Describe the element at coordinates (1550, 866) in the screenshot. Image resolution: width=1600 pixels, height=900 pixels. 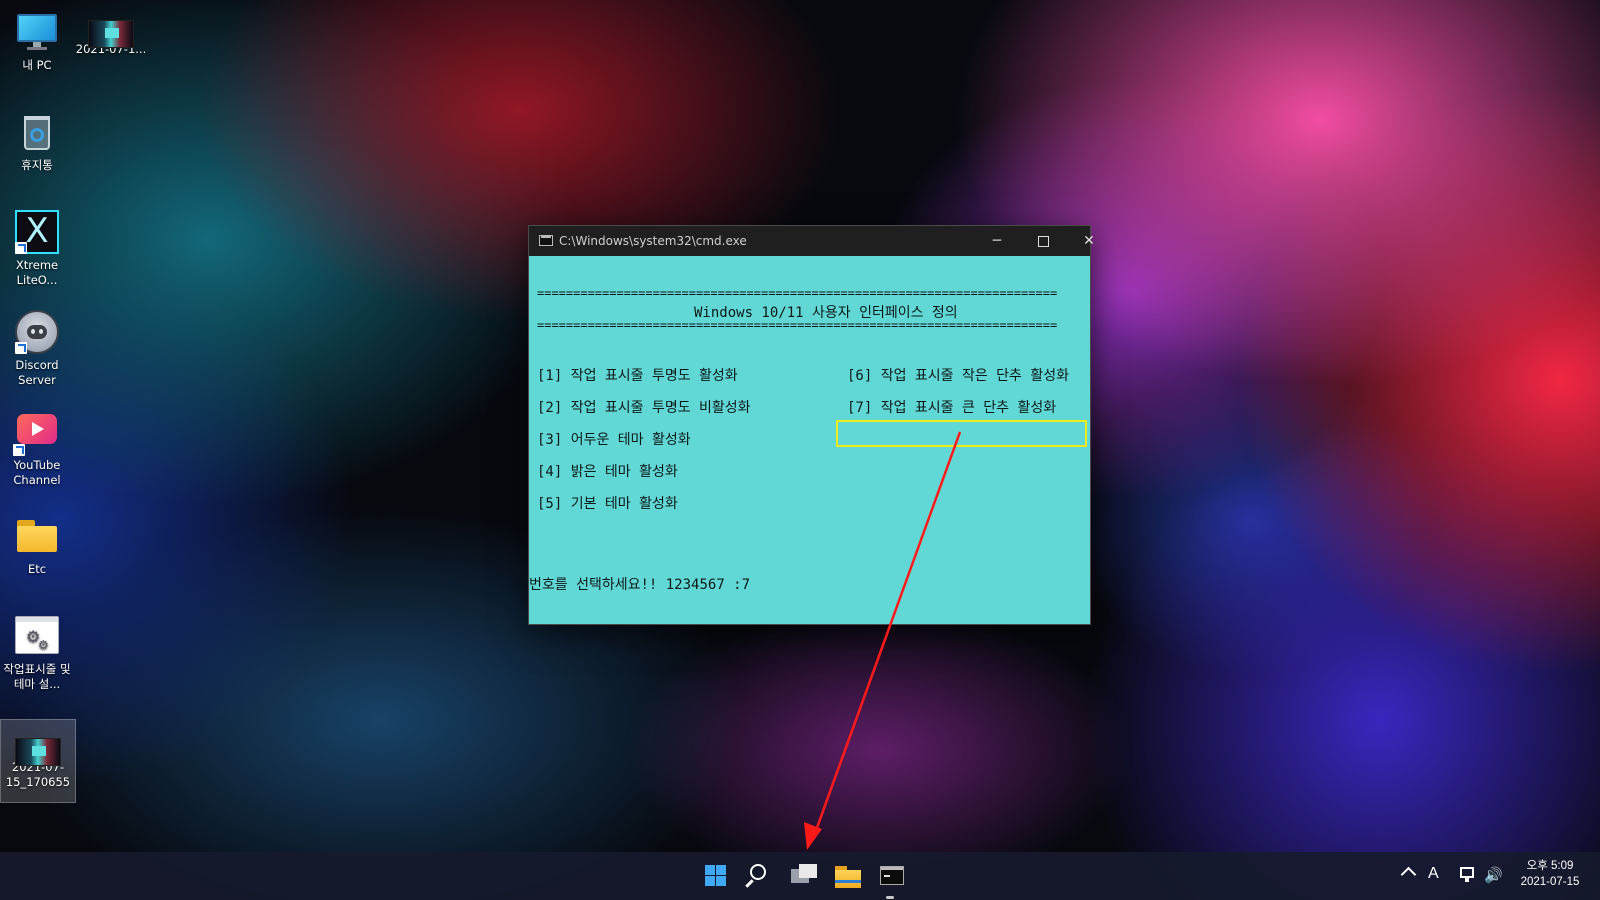
I see `clock-time: 오후 5:09` at that location.